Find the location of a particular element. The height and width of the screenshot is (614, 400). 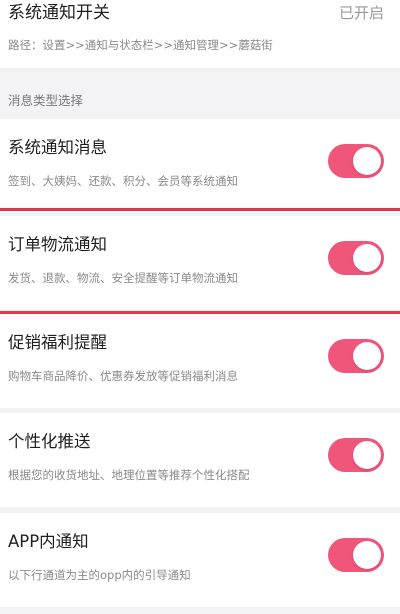

toggle-system-notification is located at coordinates (356, 161).